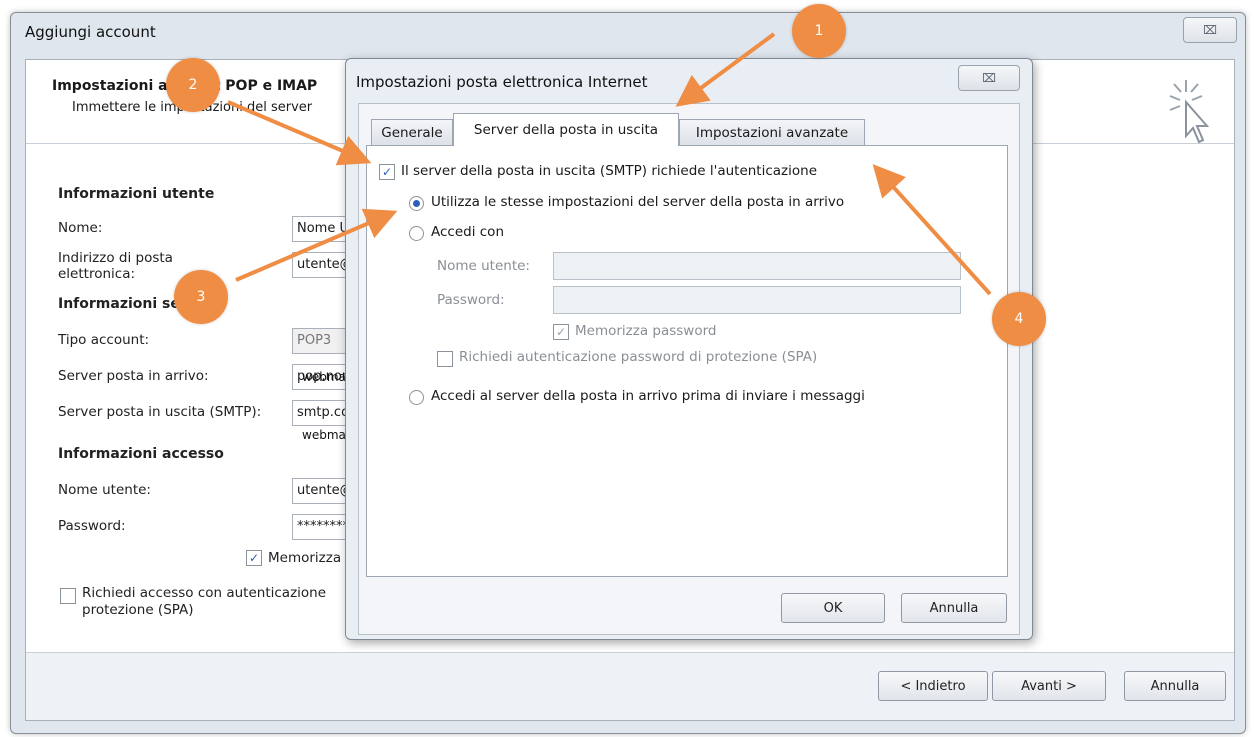 This screenshot has width=1254, height=737. What do you see at coordinates (193, 85) in the screenshot?
I see `annotation-badge-2: 2` at bounding box center [193, 85].